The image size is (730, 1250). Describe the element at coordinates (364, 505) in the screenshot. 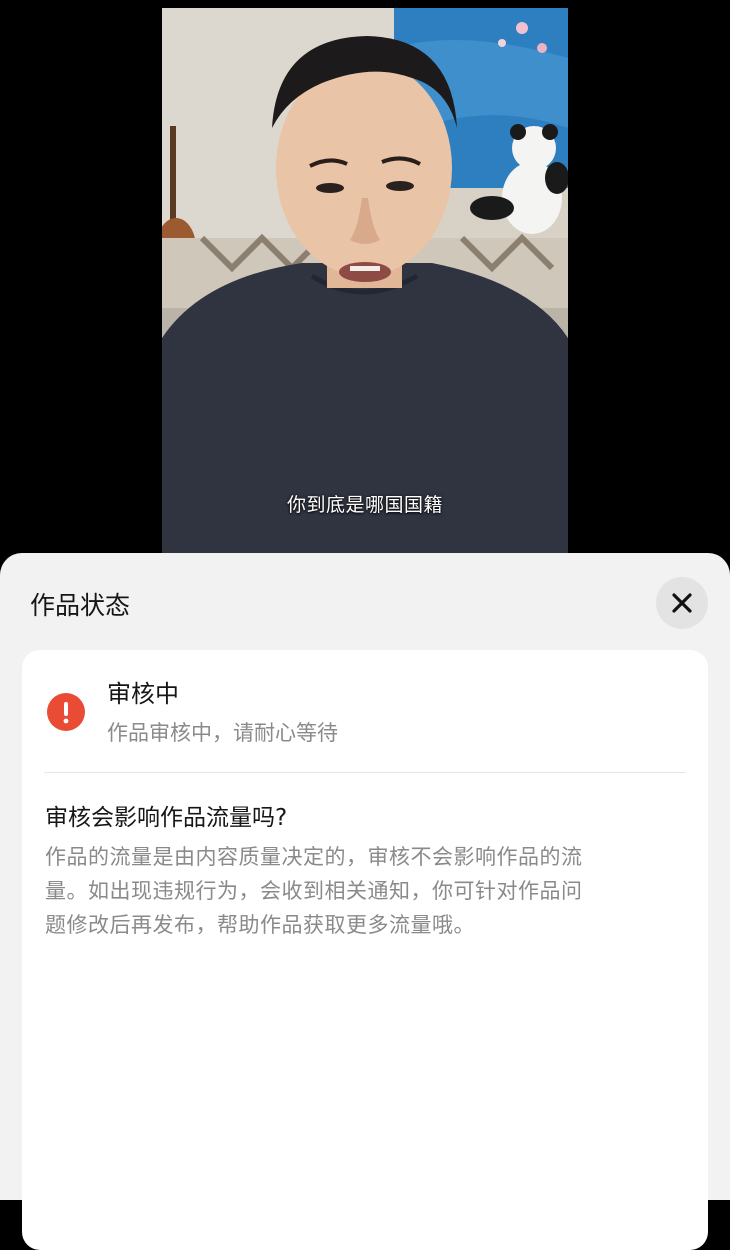

I see `video-subtitle: 你到底是哪国国籍` at that location.